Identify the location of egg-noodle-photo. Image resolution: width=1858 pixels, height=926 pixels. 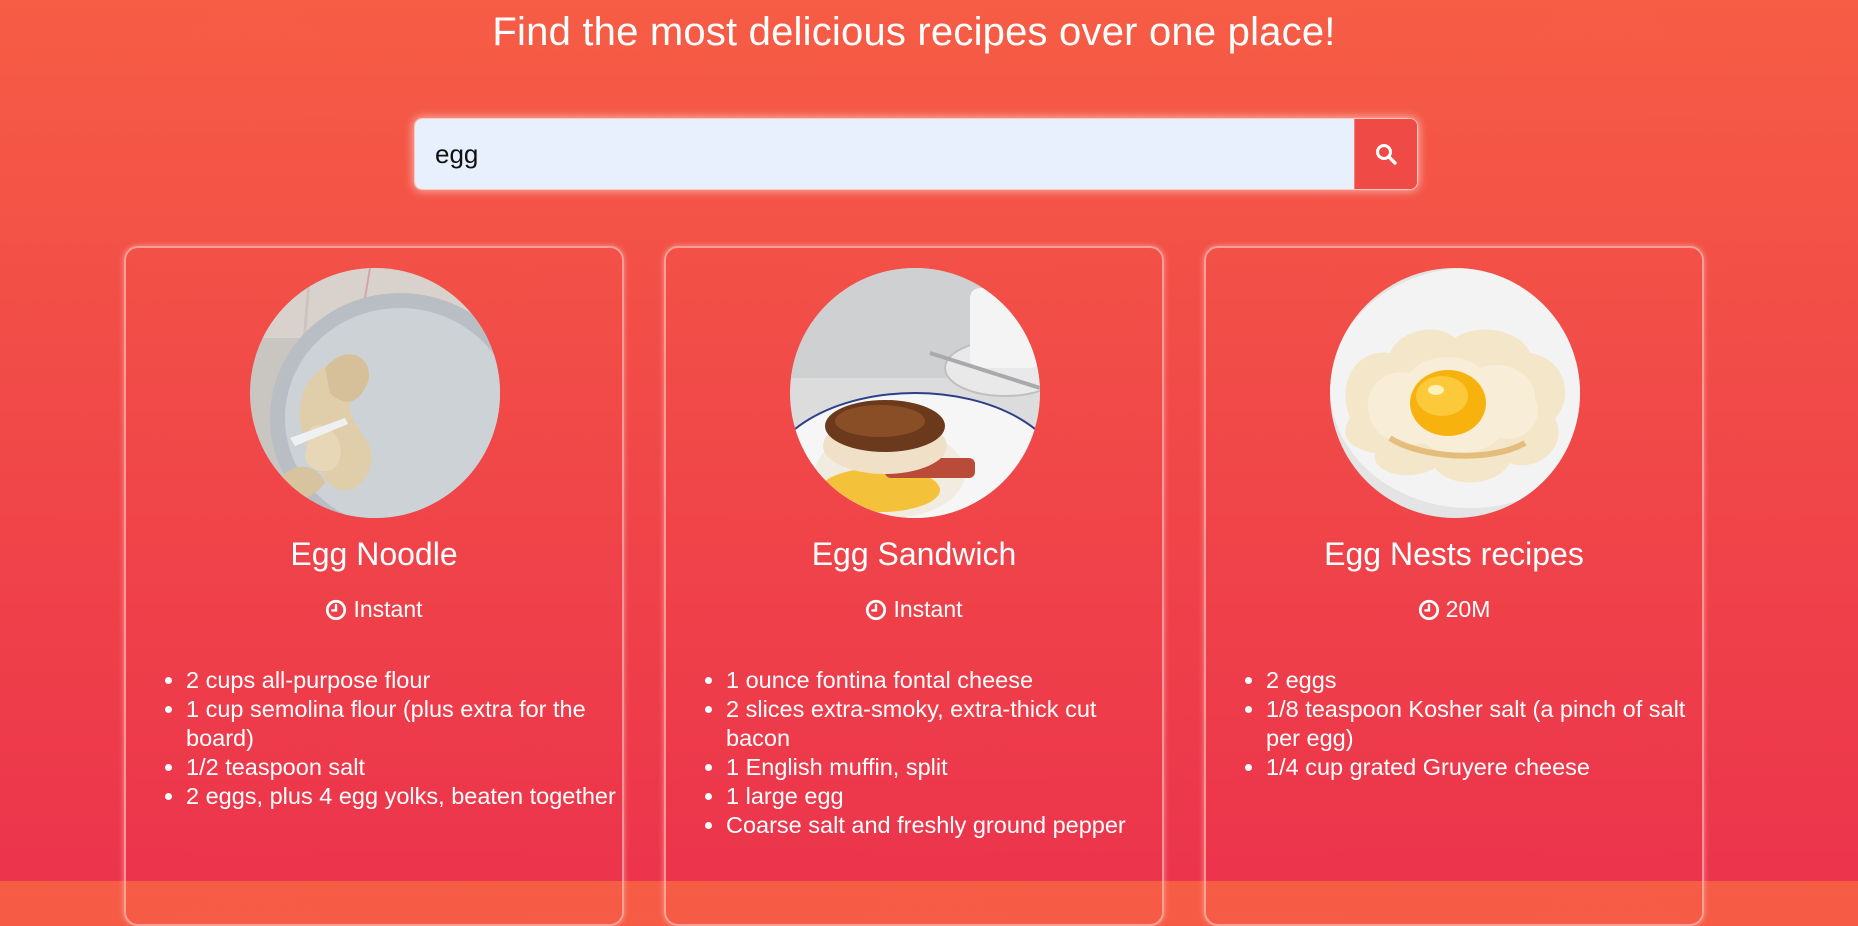
(375, 393).